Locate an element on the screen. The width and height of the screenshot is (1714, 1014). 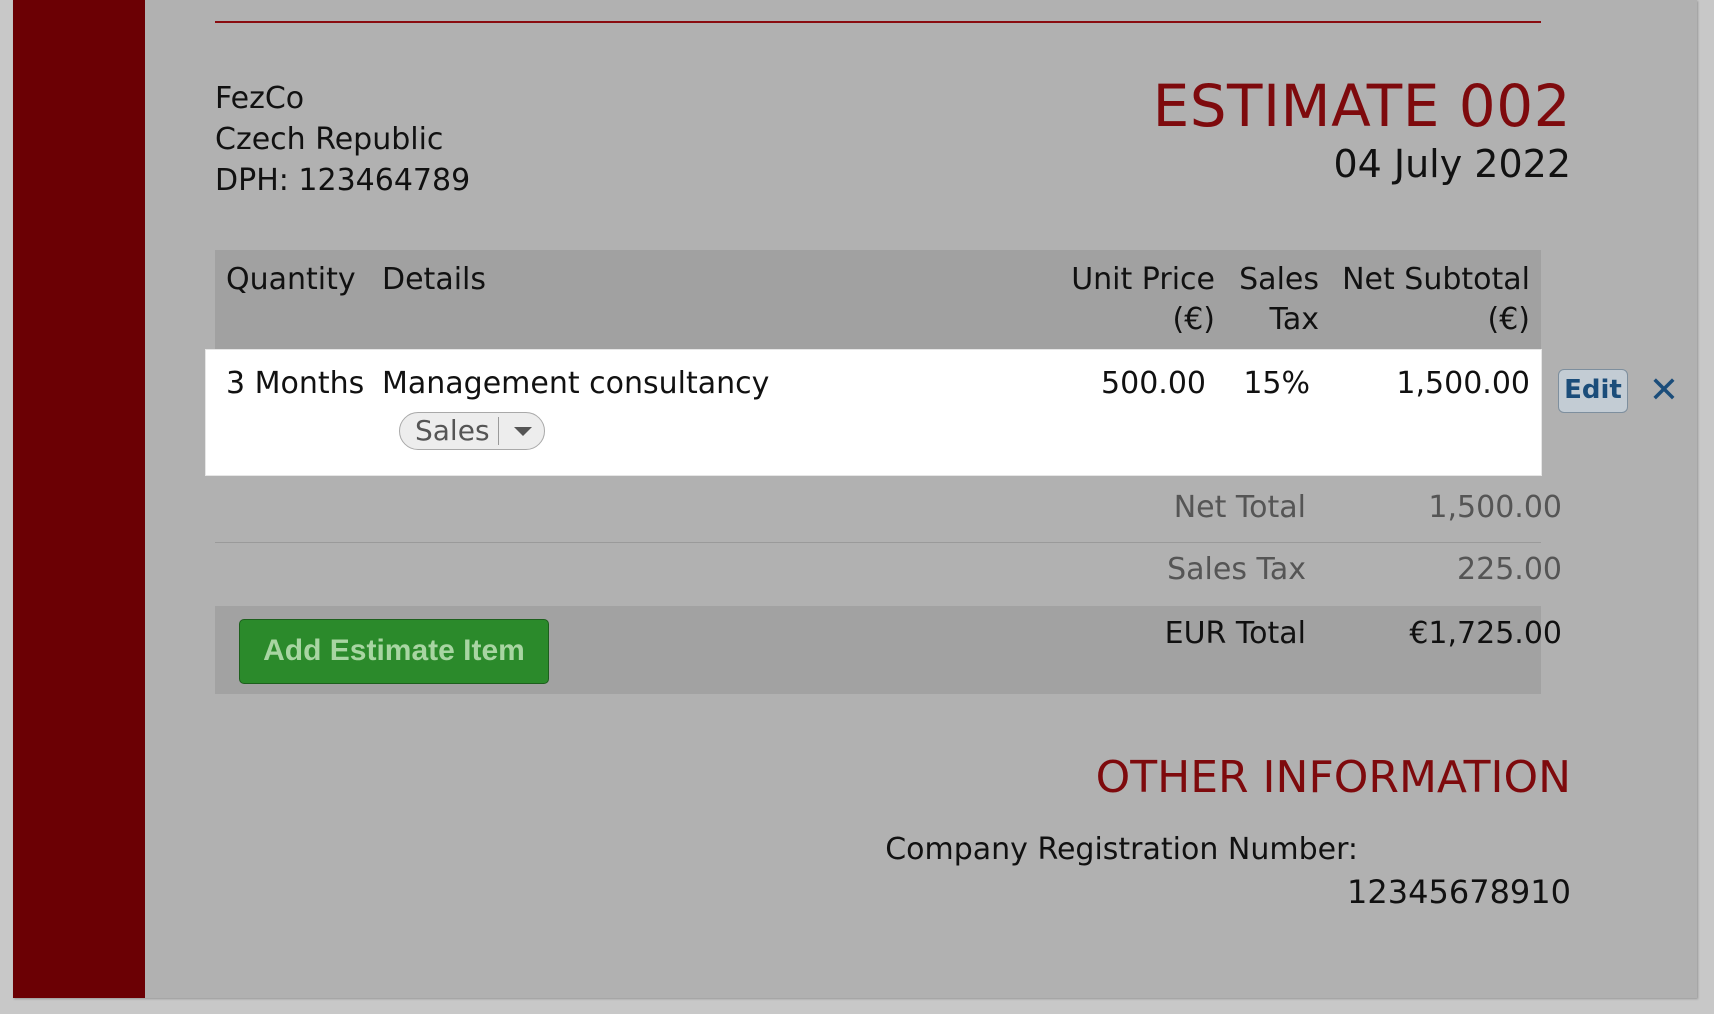
eur-total-value: €1,725.00 is located at coordinates (1485, 633).